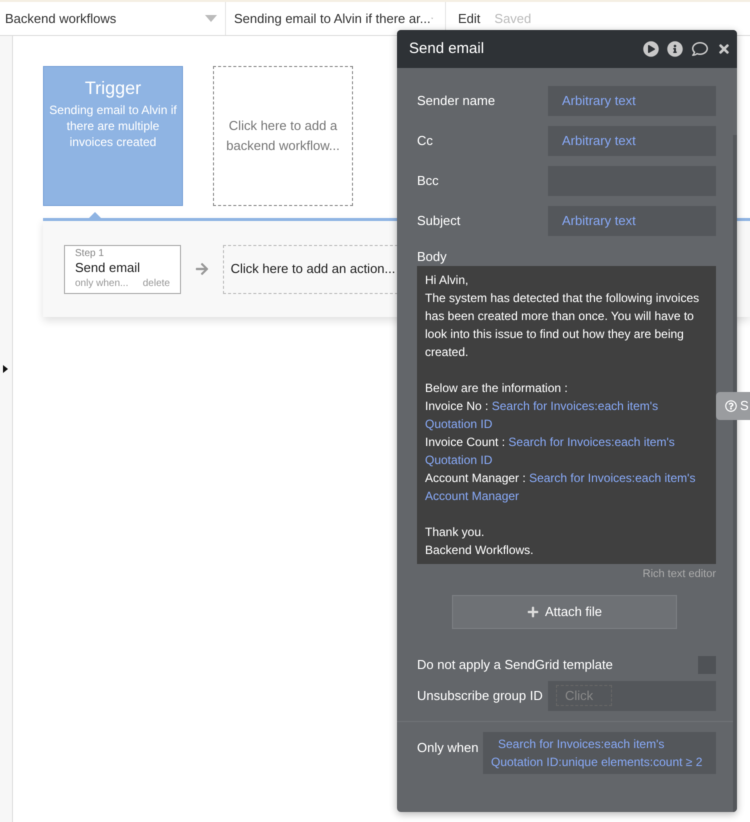 This screenshot has width=750, height=822. I want to click on save-status: Saved, so click(513, 19).